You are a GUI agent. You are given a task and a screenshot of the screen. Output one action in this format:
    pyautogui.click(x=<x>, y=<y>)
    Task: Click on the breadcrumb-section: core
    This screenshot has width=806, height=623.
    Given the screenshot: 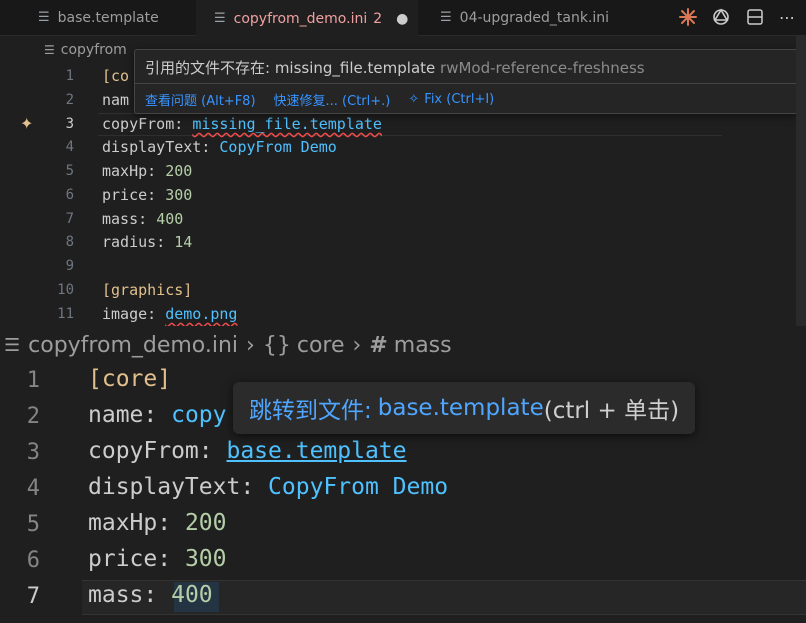 What is the action you would take?
    pyautogui.click(x=321, y=345)
    